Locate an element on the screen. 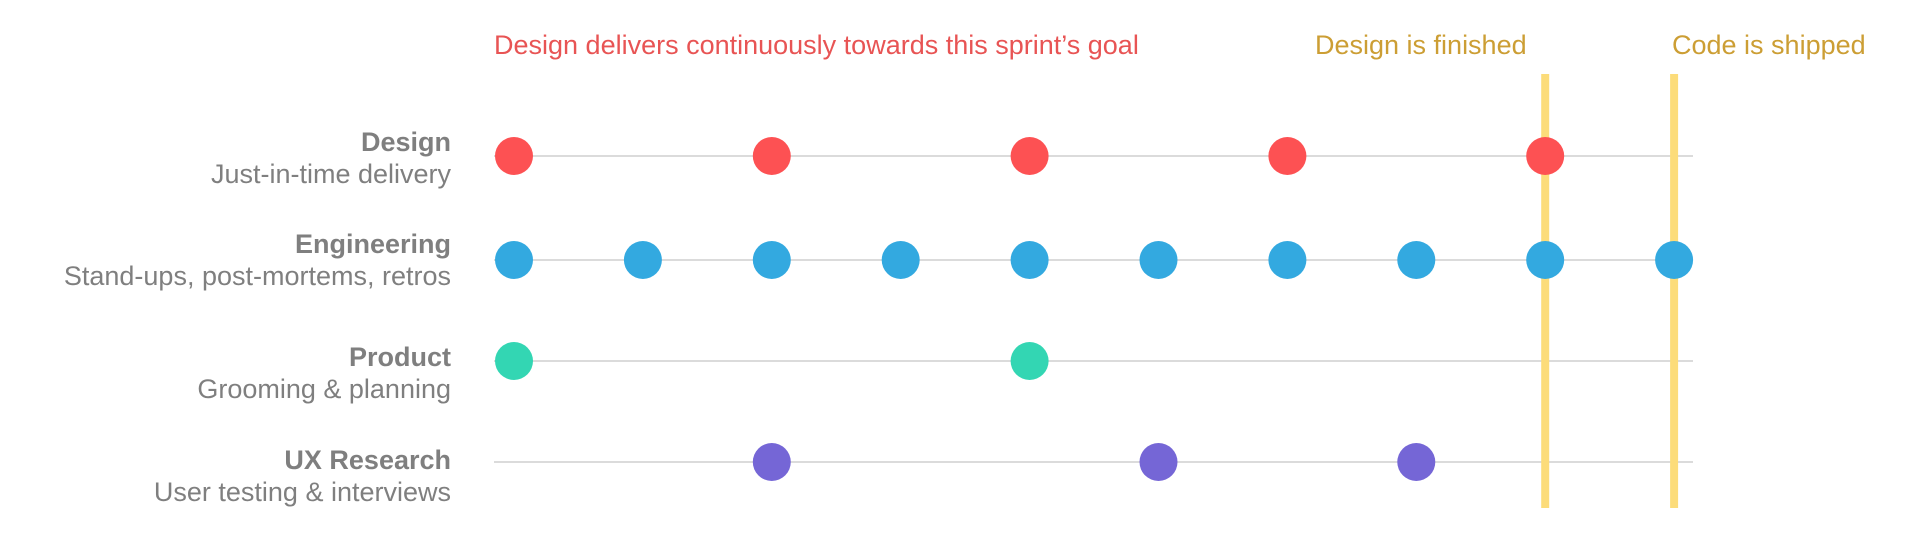 The image size is (1916, 536). lane-title-engineering: Engineering is located at coordinates (372, 244).